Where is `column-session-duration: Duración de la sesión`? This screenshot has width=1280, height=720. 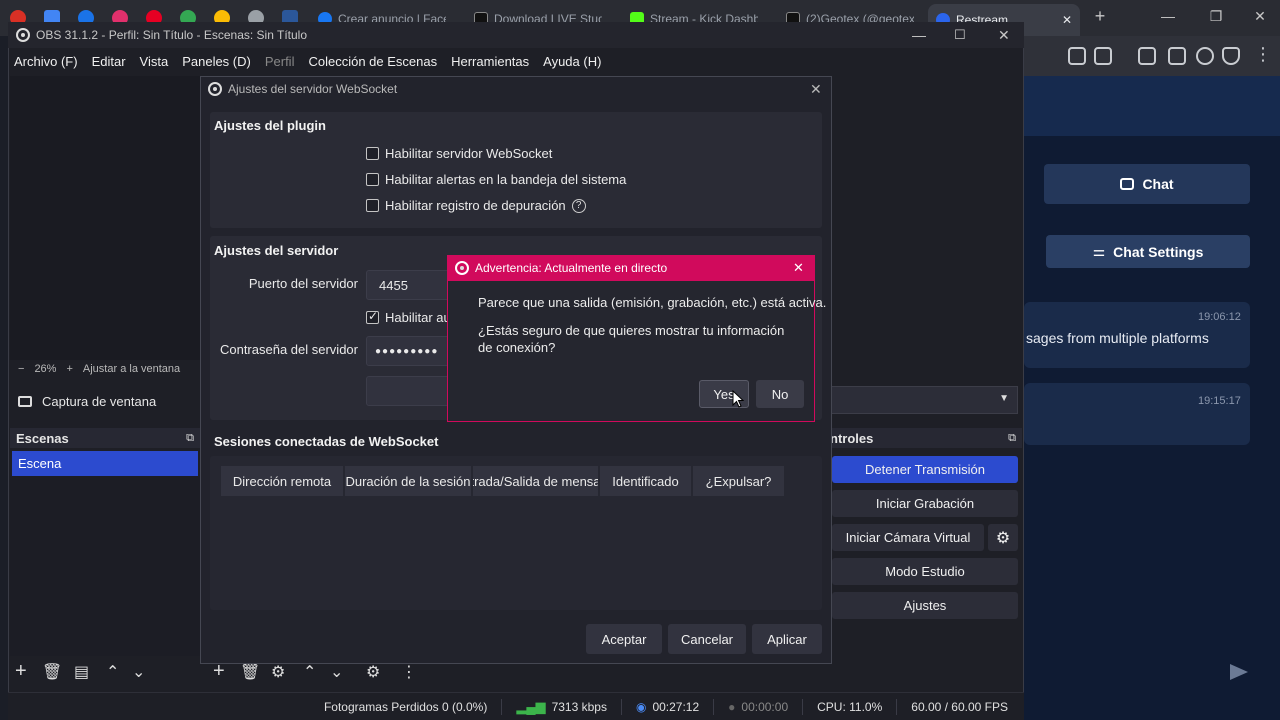 column-session-duration: Duración de la sesión is located at coordinates (408, 481).